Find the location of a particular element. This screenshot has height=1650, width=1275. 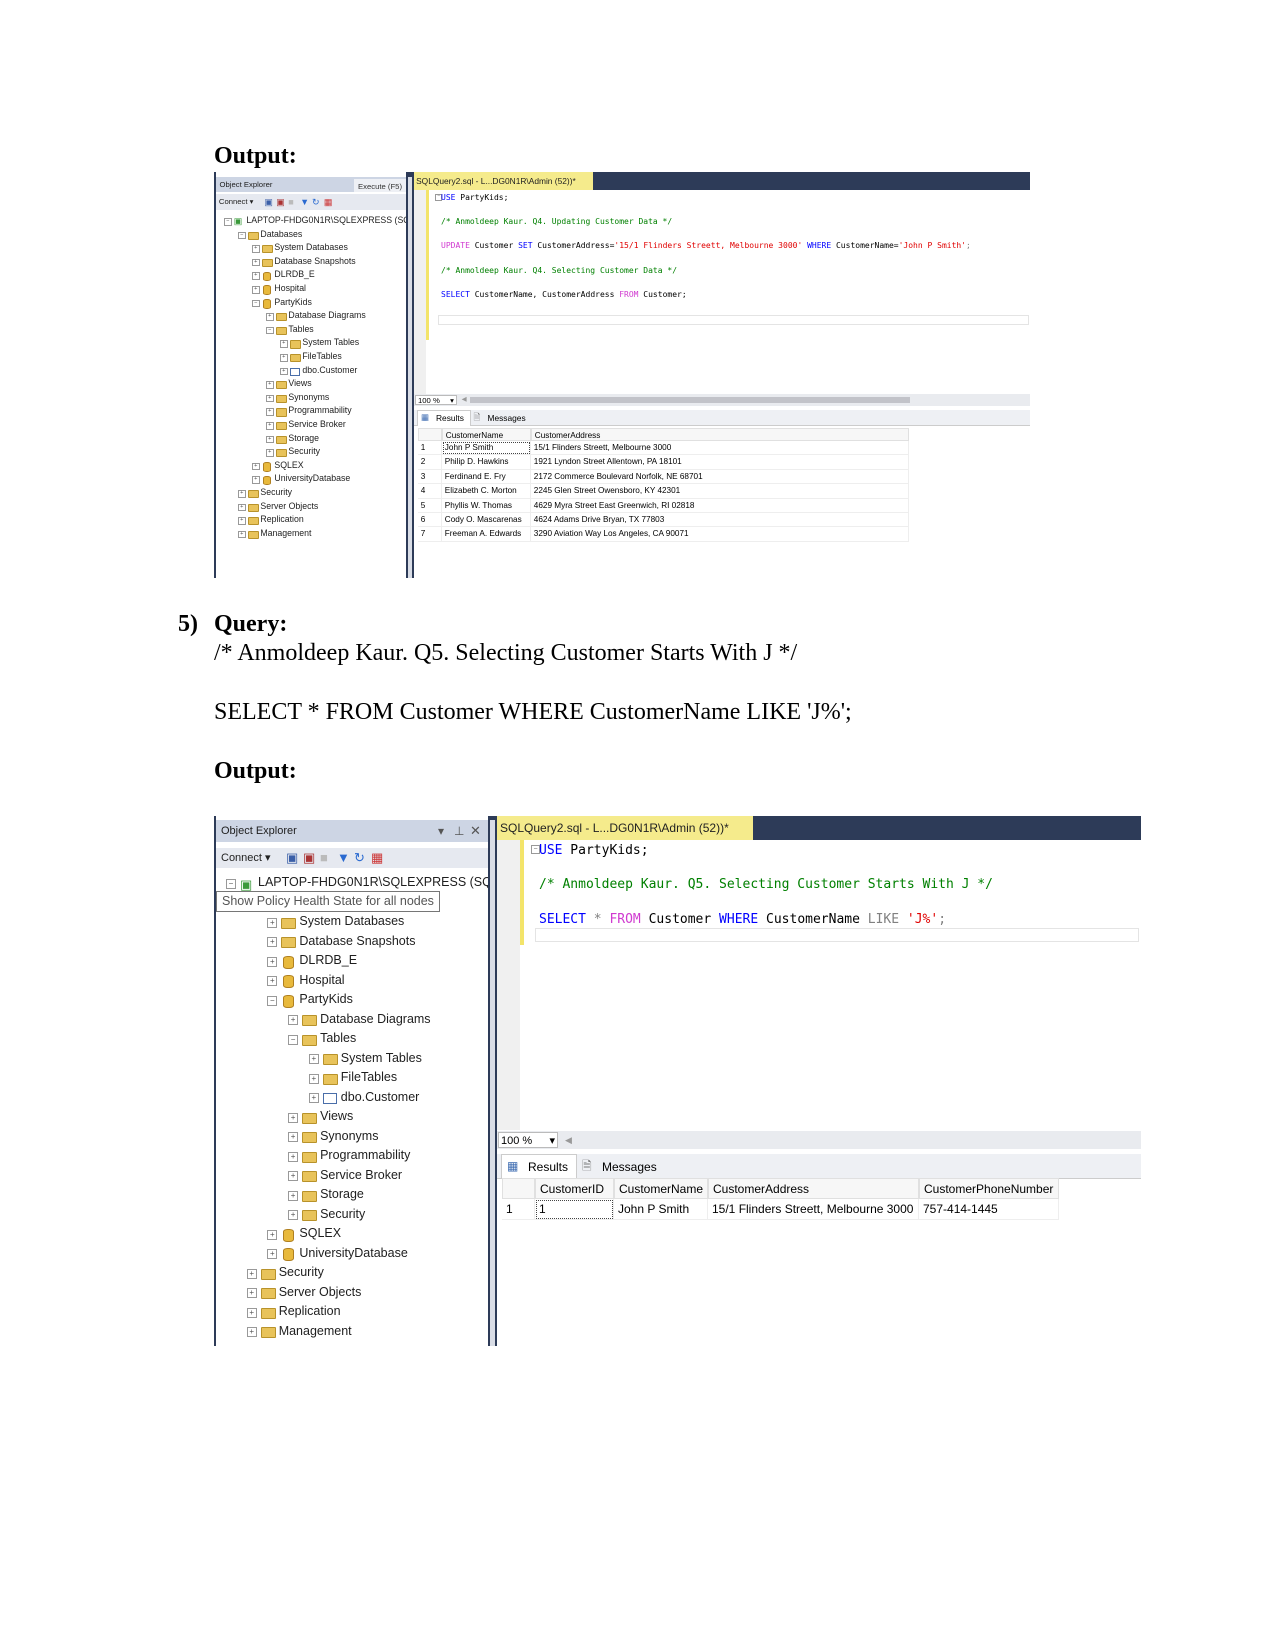

tree-item: + Service Broker is located at coordinates (310, 425).